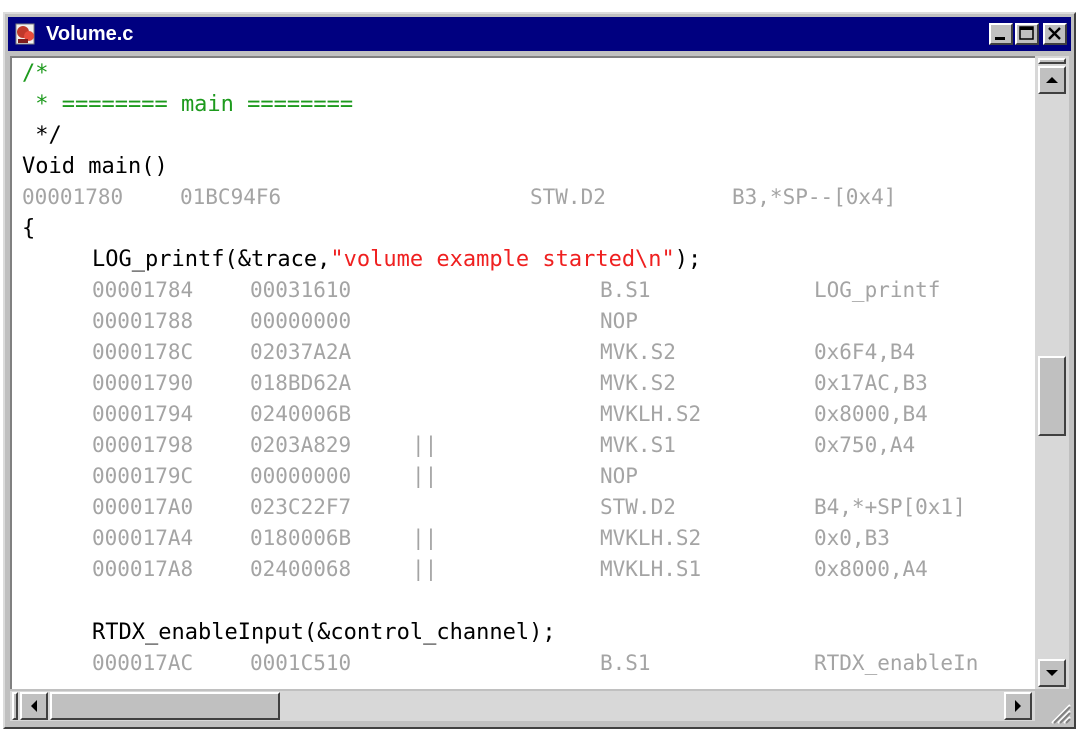  I want to click on asm-operands: 0x8000,A4, so click(871, 569).